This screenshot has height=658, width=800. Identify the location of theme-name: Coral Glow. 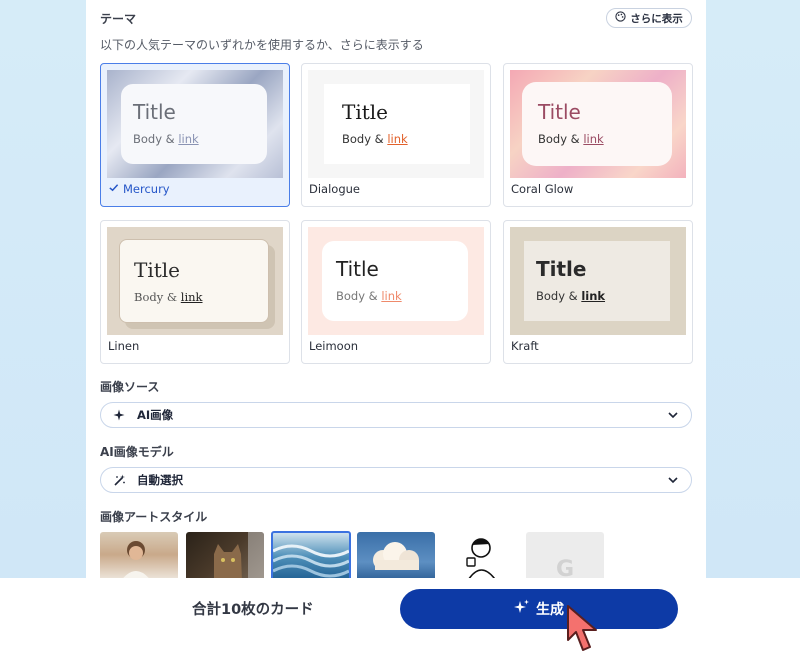
(542, 189).